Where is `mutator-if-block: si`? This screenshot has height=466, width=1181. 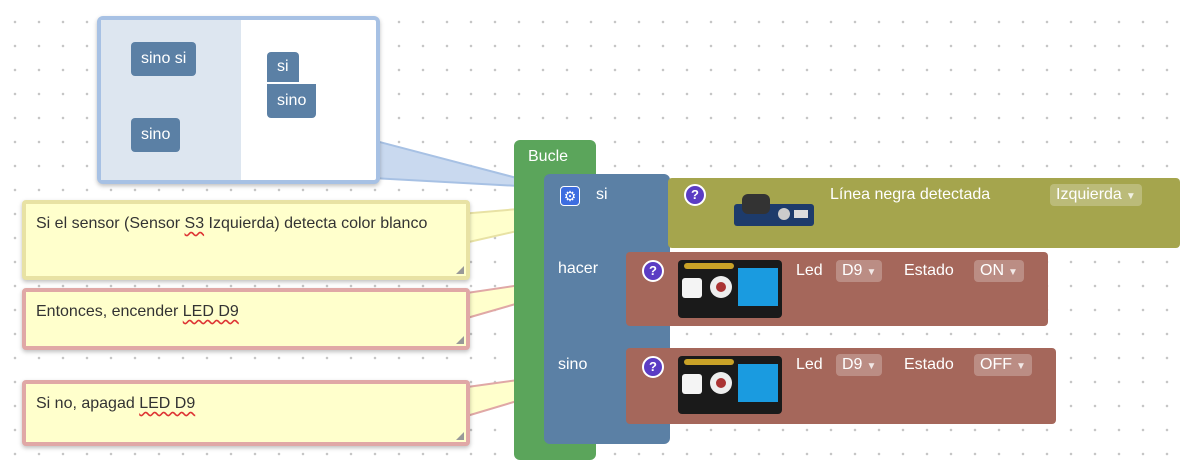
mutator-if-block: si is located at coordinates (283, 67).